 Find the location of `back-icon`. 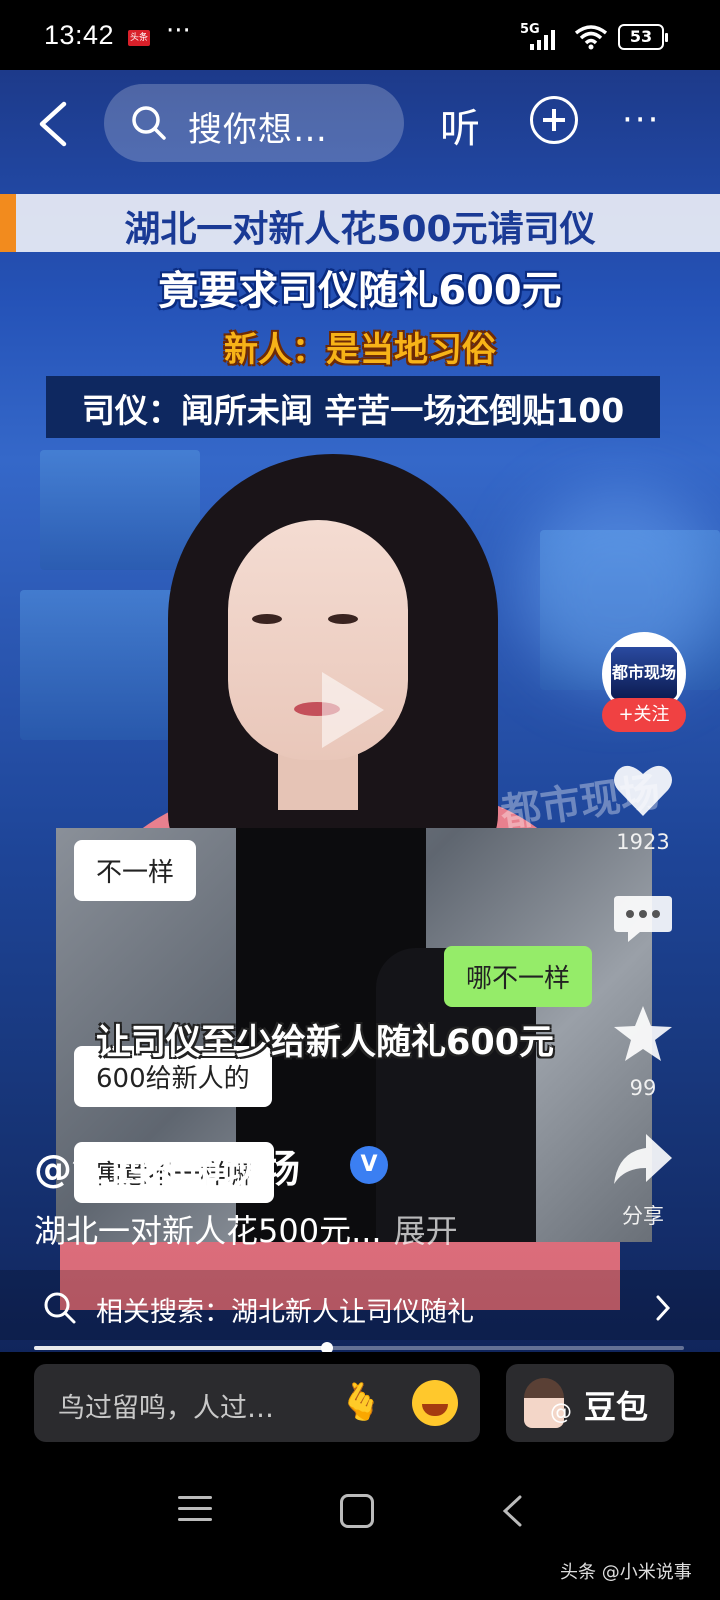

back-icon is located at coordinates (54, 124).